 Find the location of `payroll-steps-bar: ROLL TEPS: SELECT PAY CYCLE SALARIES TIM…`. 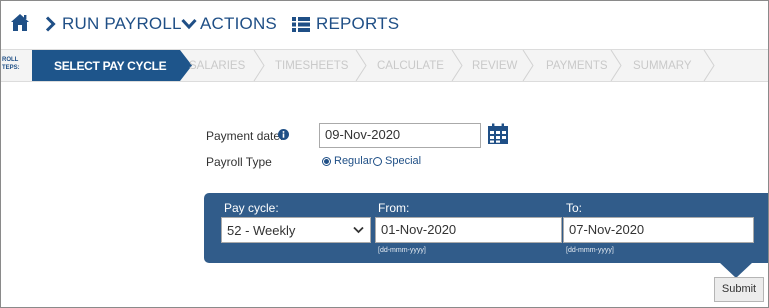

payroll-steps-bar: ROLL TEPS: SELECT PAY CYCLE SALARIES TIM… is located at coordinates (384, 65).